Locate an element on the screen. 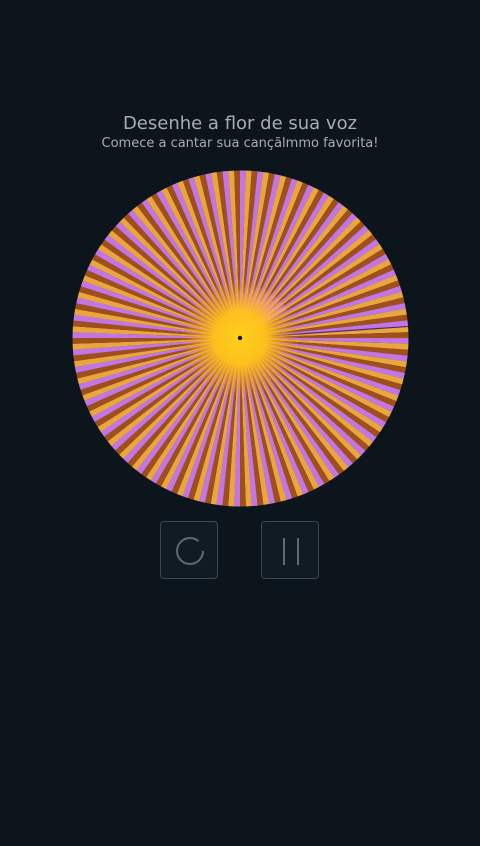  flower-center-dot is located at coordinates (240, 338).